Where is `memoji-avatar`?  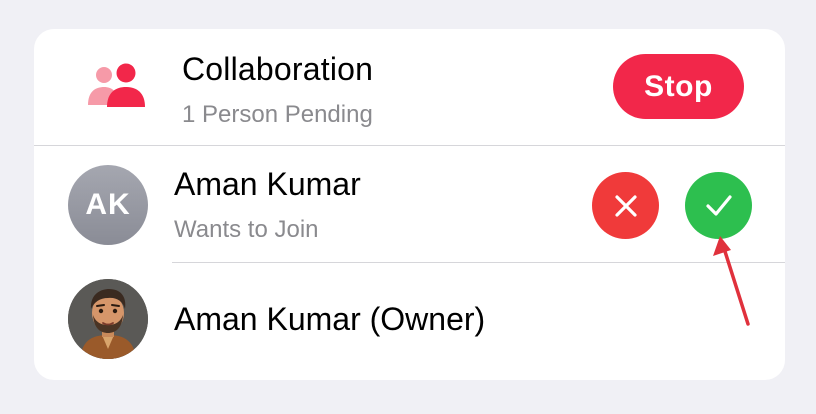
memoji-avatar is located at coordinates (108, 319).